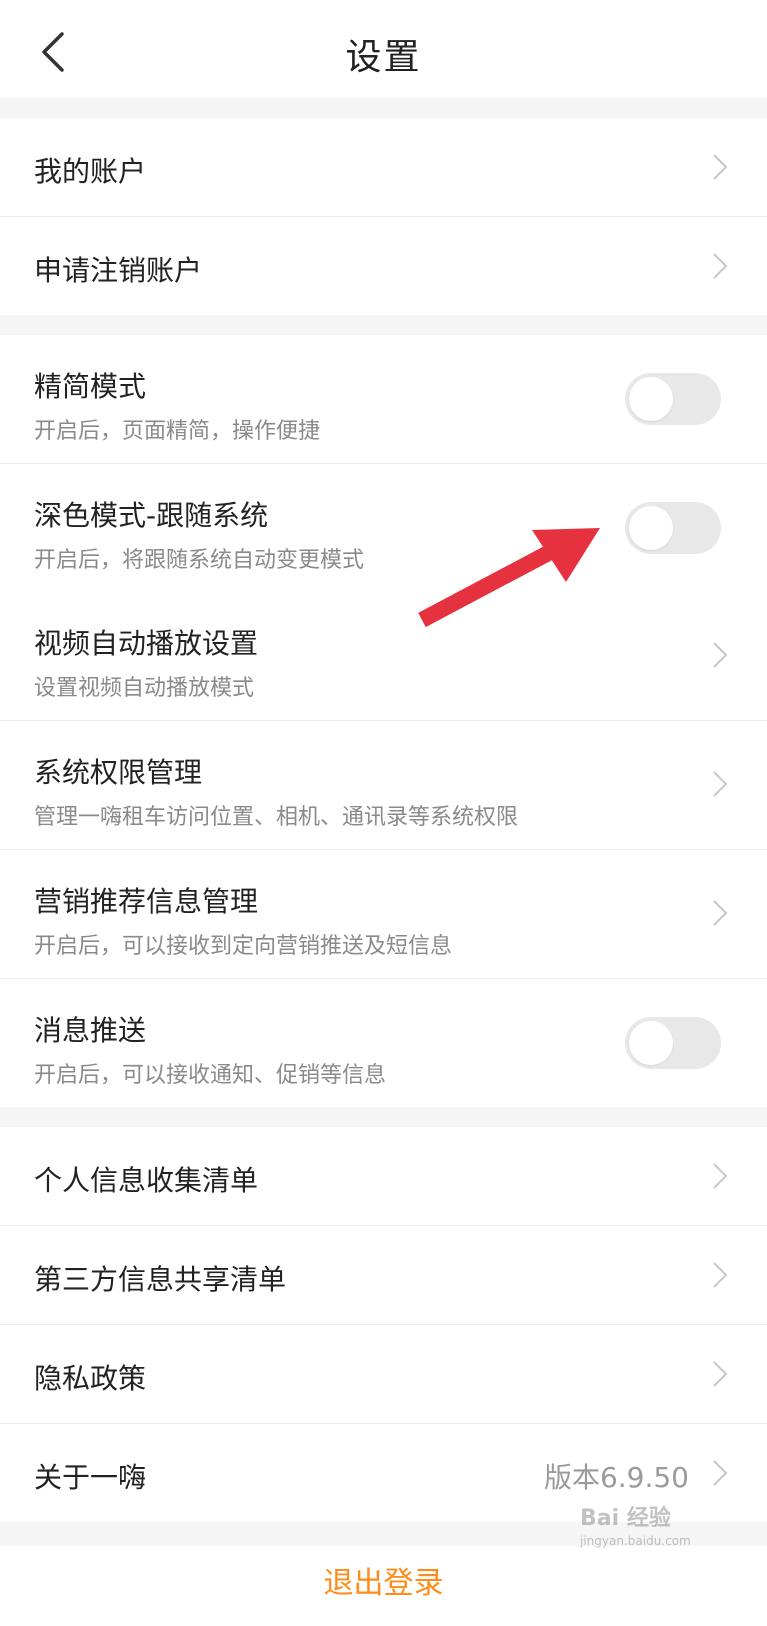 The height and width of the screenshot is (1626, 767). What do you see at coordinates (177, 431) in the screenshot?
I see `row-description: 开启后，页面精简，操作便捷` at bounding box center [177, 431].